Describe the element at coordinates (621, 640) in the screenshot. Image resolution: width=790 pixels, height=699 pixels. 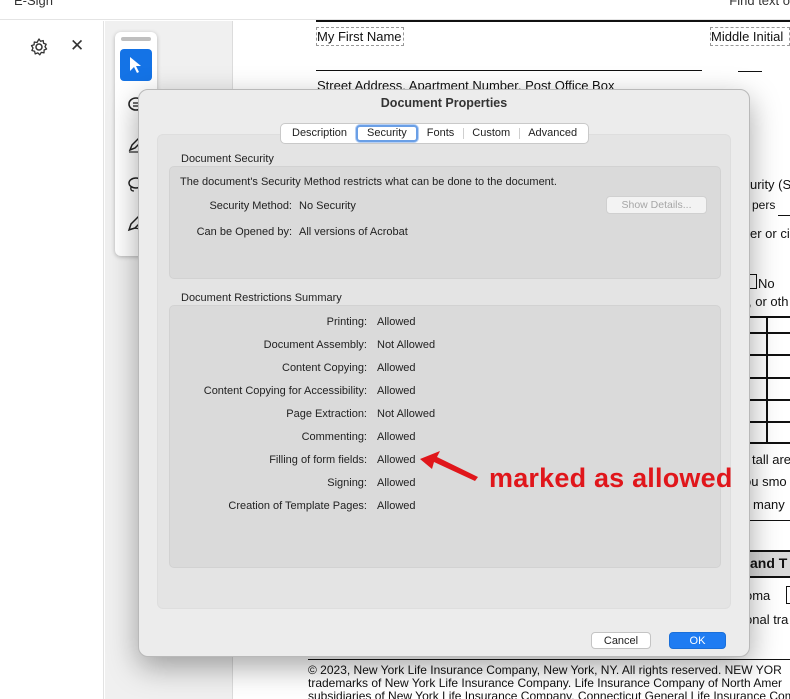
I see `cancel-button: Cancel` at that location.